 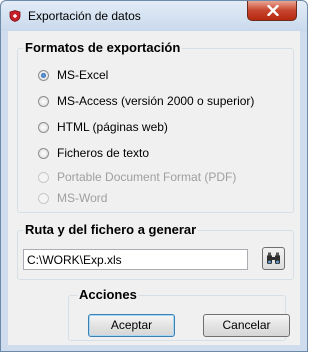 I want to click on radio-label: Ficheros de texto, so click(x=103, y=153).